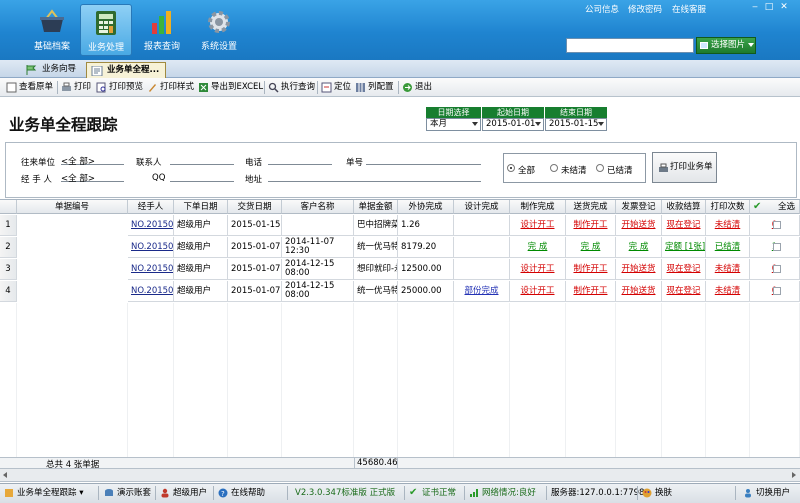  Describe the element at coordinates (374, 177) in the screenshot. I see `address-field` at that location.